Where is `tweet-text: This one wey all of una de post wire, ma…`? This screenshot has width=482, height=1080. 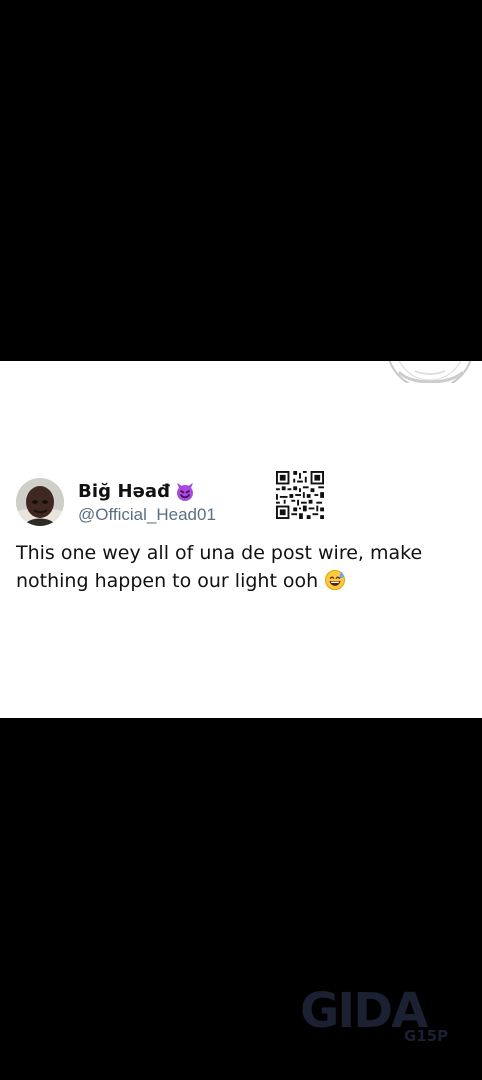
tweet-text: This one wey all of una de post wire, ma… is located at coordinates (241, 567).